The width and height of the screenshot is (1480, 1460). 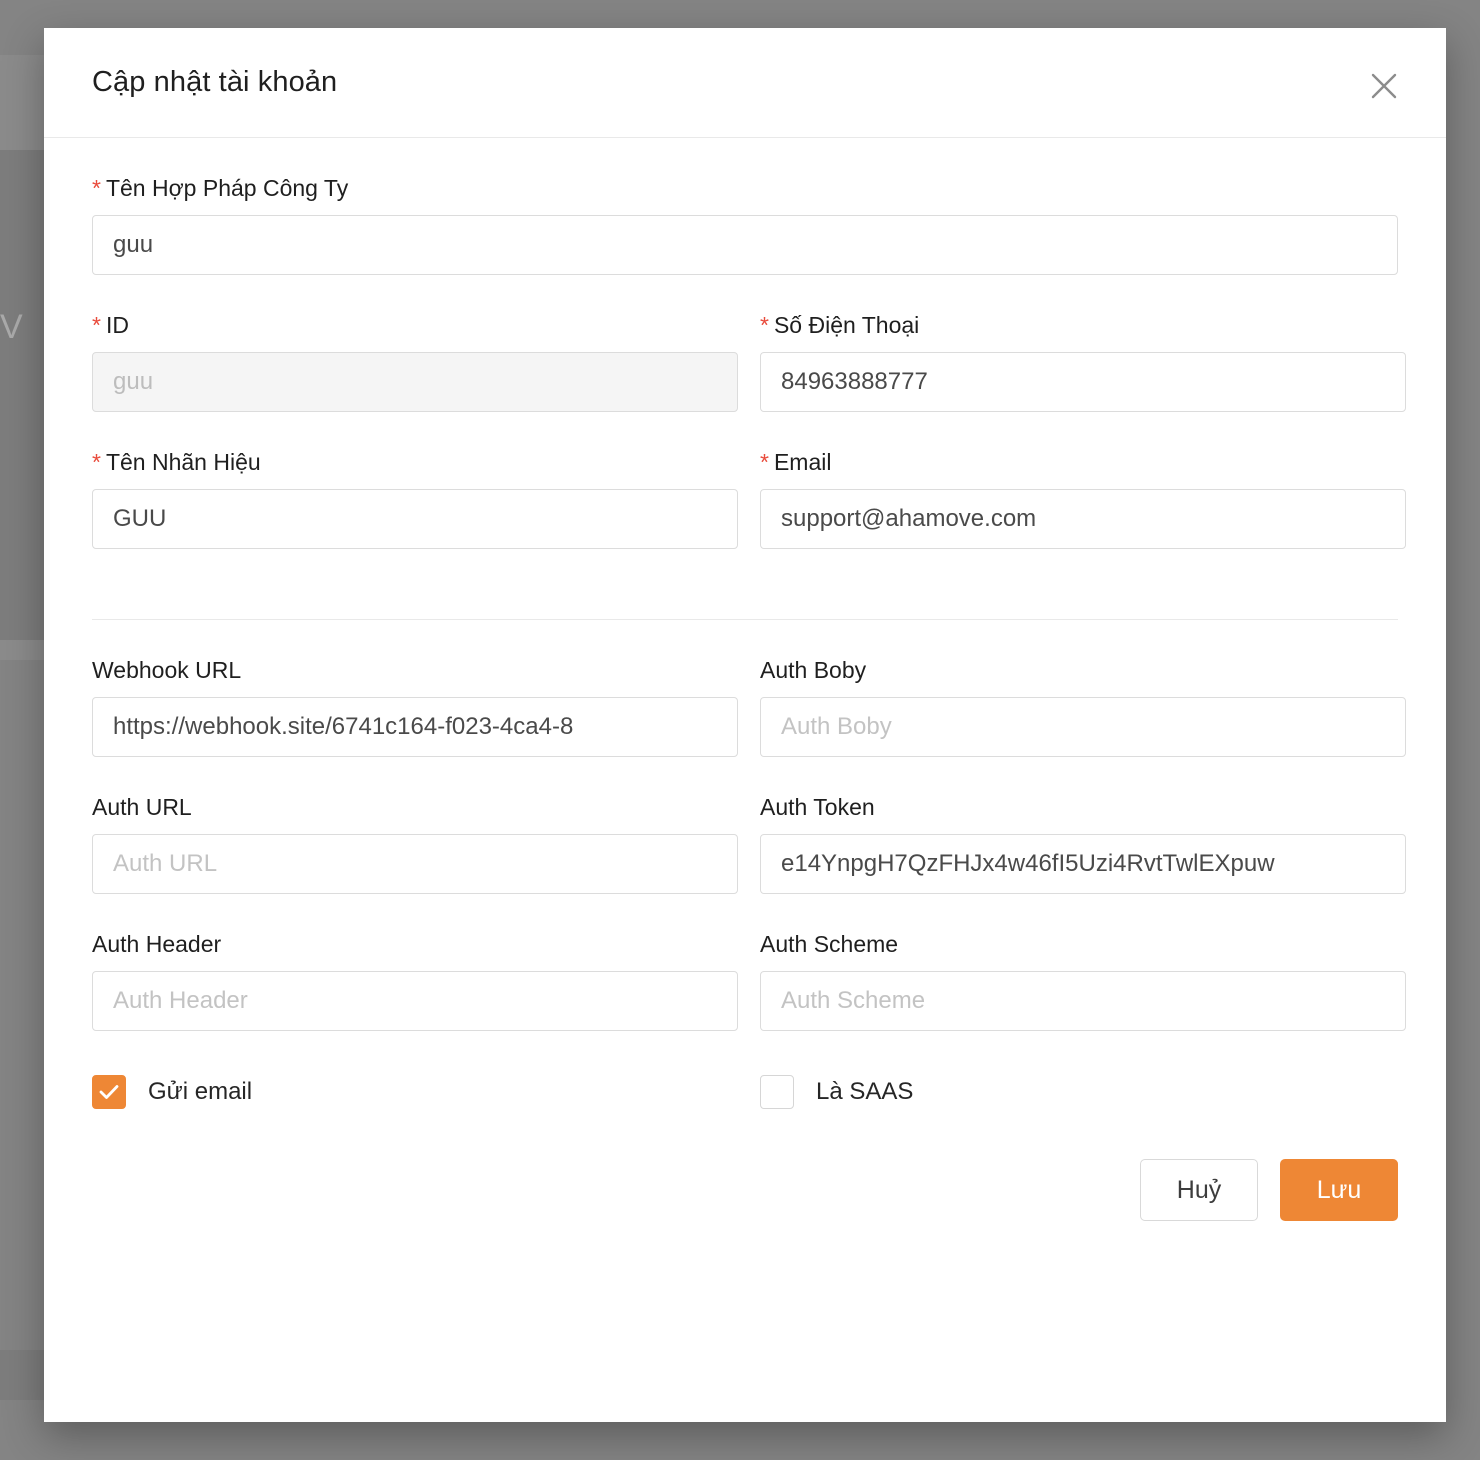 I want to click on form-row-company: * Tên Hợp Pháp Công Ty guu, so click(x=745, y=206).